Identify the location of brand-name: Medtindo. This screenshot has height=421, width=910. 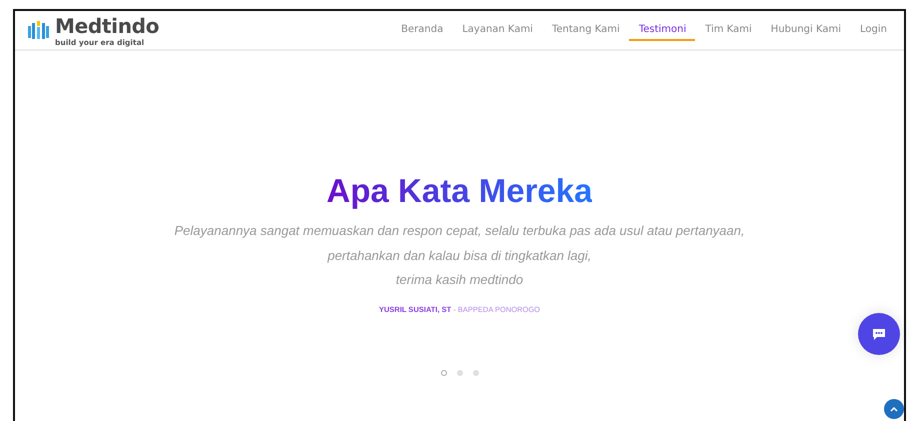
(107, 26).